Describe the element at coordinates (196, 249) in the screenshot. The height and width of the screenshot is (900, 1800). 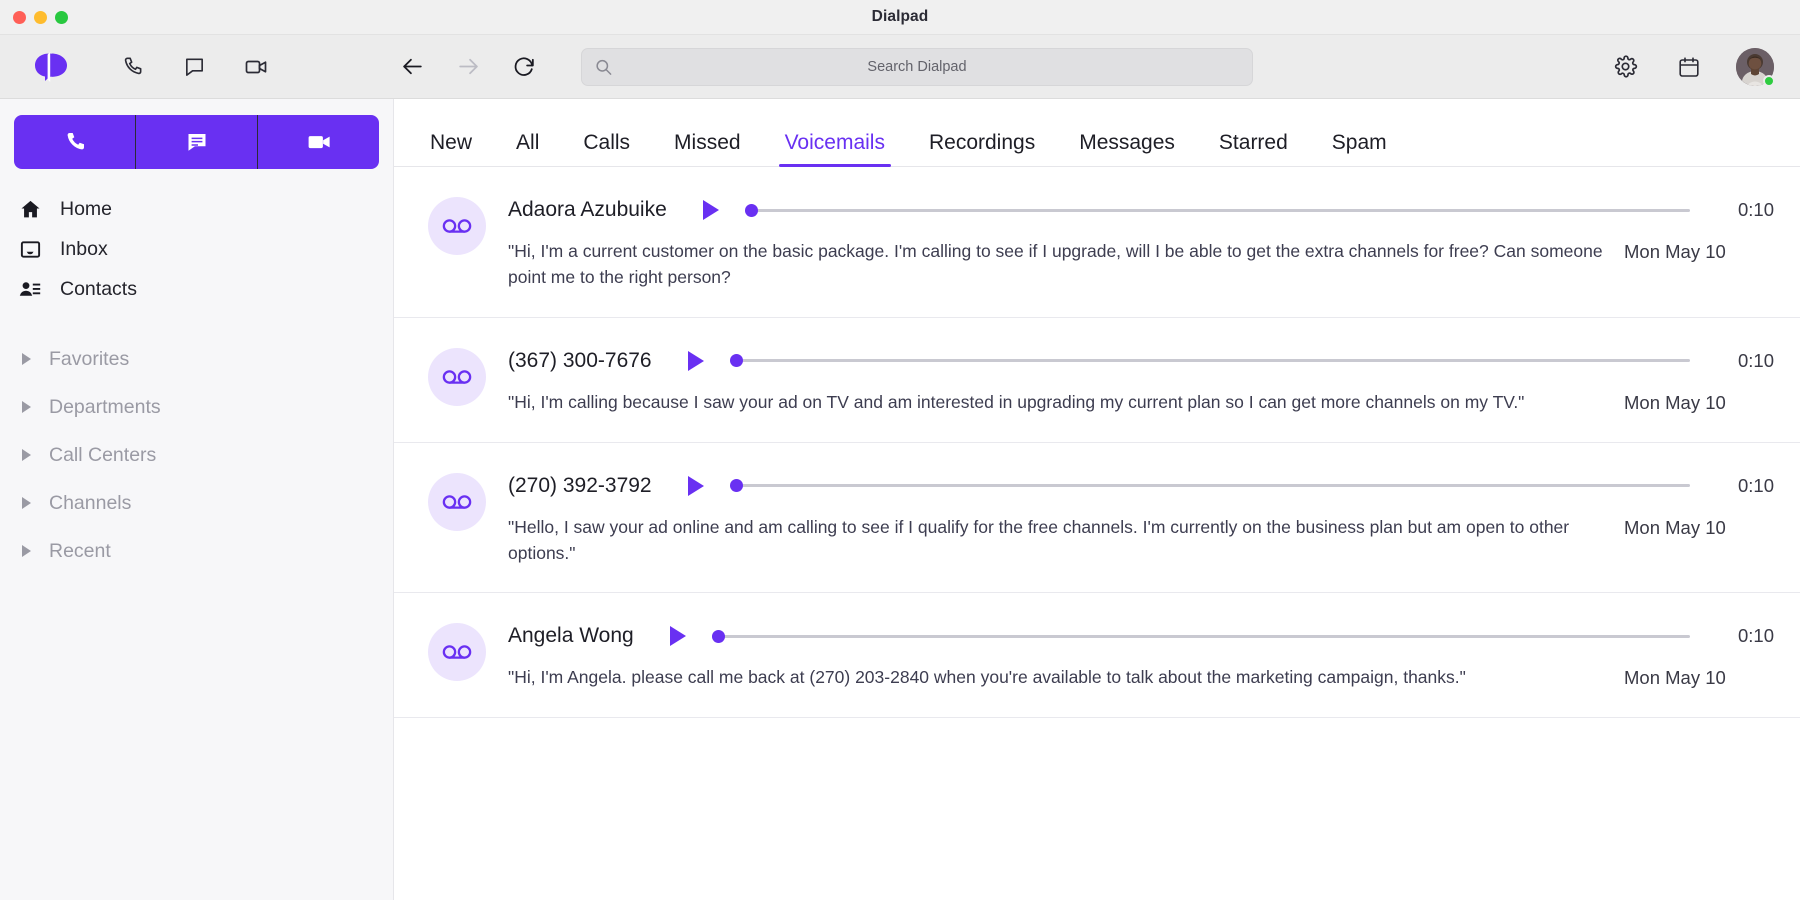
I see `sidebar-item-inbox: Inbox` at that location.